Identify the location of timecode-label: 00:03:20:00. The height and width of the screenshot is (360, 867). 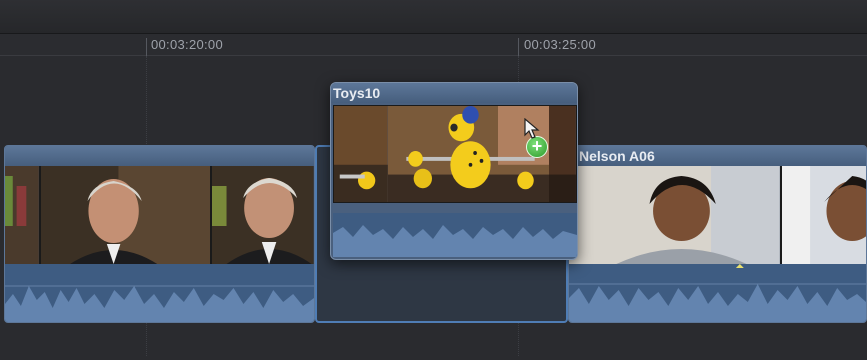
(187, 44).